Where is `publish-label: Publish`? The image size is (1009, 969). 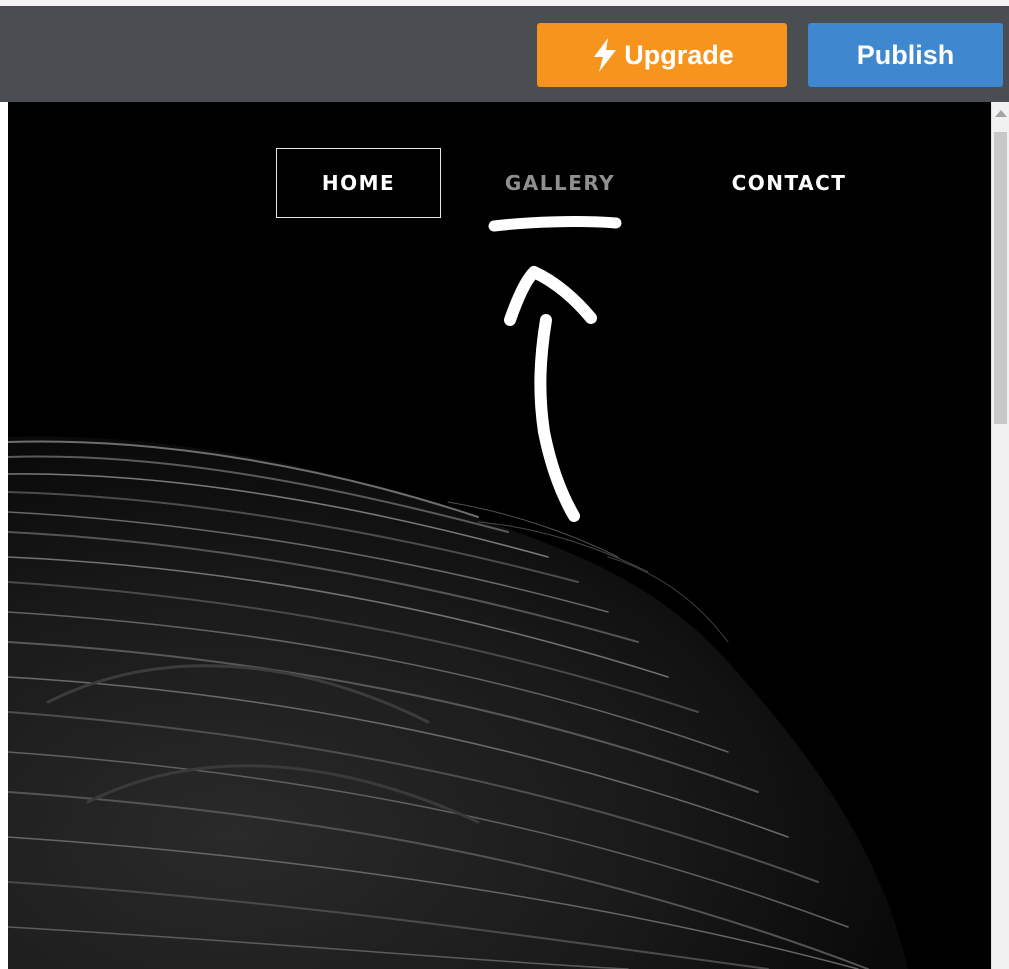 publish-label: Publish is located at coordinates (905, 54).